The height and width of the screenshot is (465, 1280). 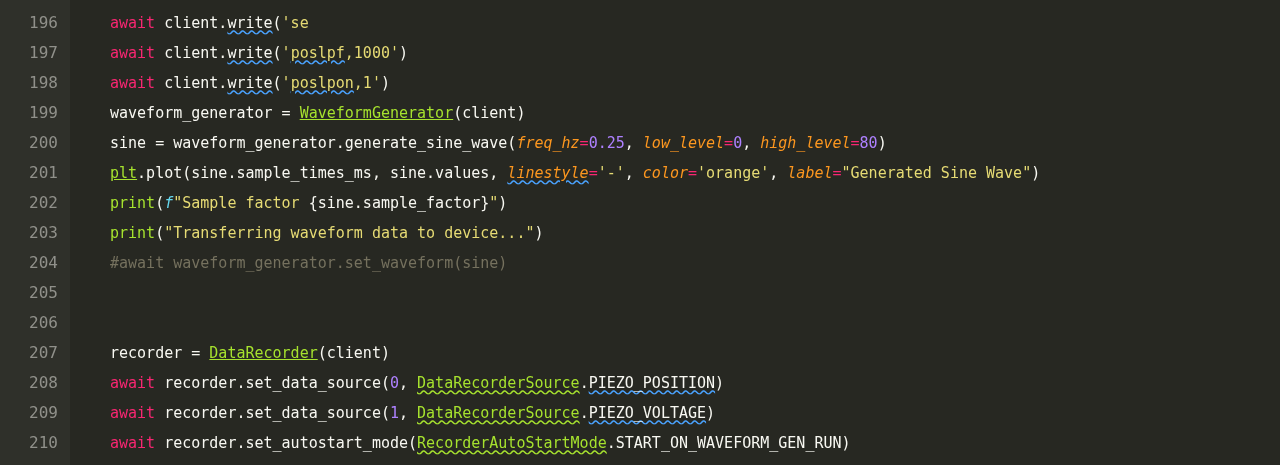 I want to click on line-number: 202, so click(x=43, y=203).